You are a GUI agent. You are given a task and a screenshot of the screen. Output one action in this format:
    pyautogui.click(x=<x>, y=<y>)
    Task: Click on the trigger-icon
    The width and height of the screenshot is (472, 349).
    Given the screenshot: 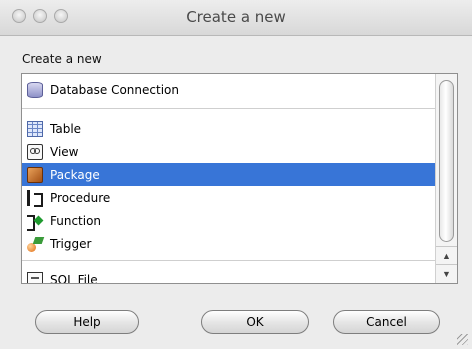 What is the action you would take?
    pyautogui.click(x=35, y=244)
    